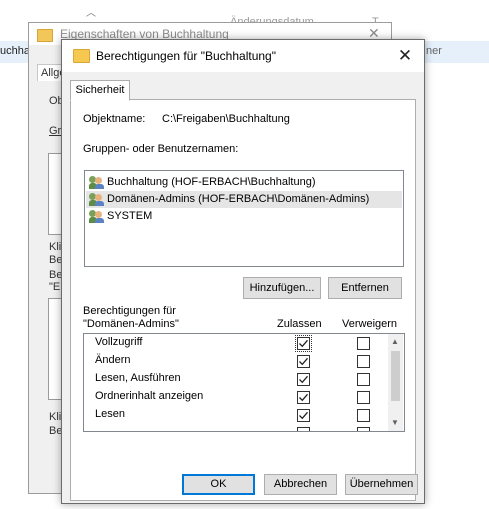 Image resolution: width=489 pixels, height=509 pixels. Describe the element at coordinates (130, 216) in the screenshot. I see `group-item-label: SYSTEM` at that location.